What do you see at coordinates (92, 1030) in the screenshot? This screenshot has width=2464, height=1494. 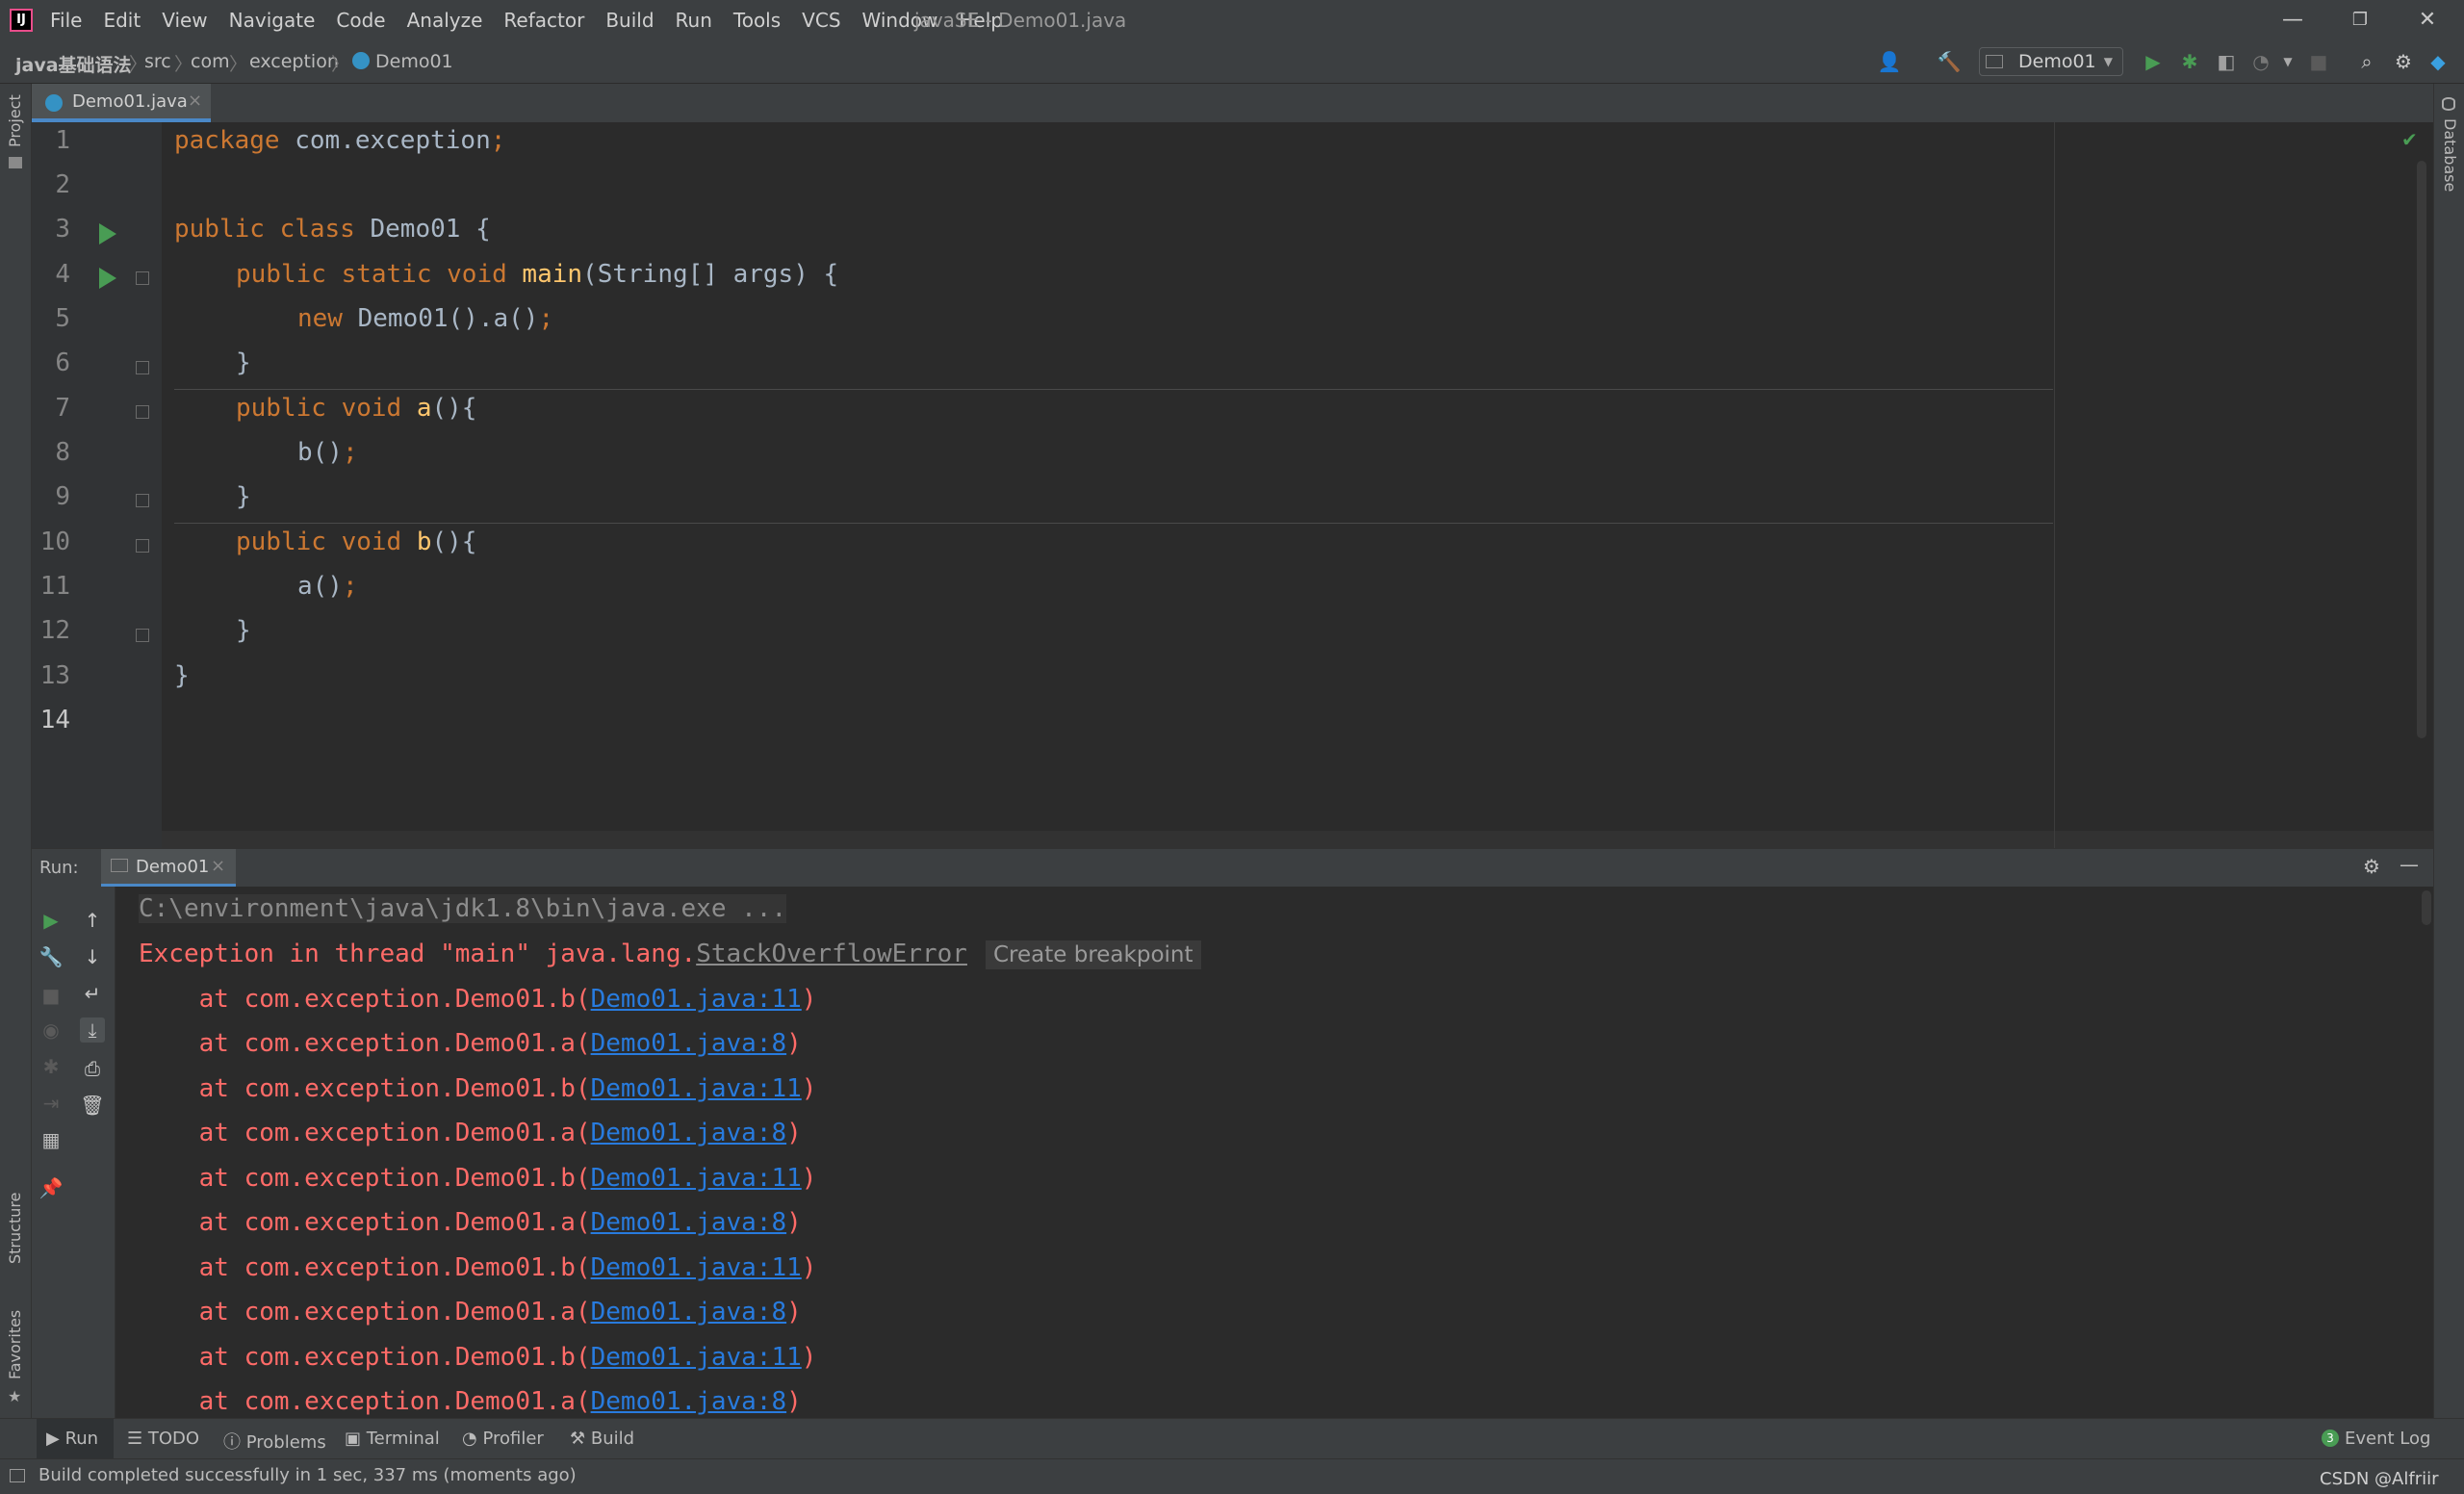 I see `scroll-to-end-icon: ⤓` at bounding box center [92, 1030].